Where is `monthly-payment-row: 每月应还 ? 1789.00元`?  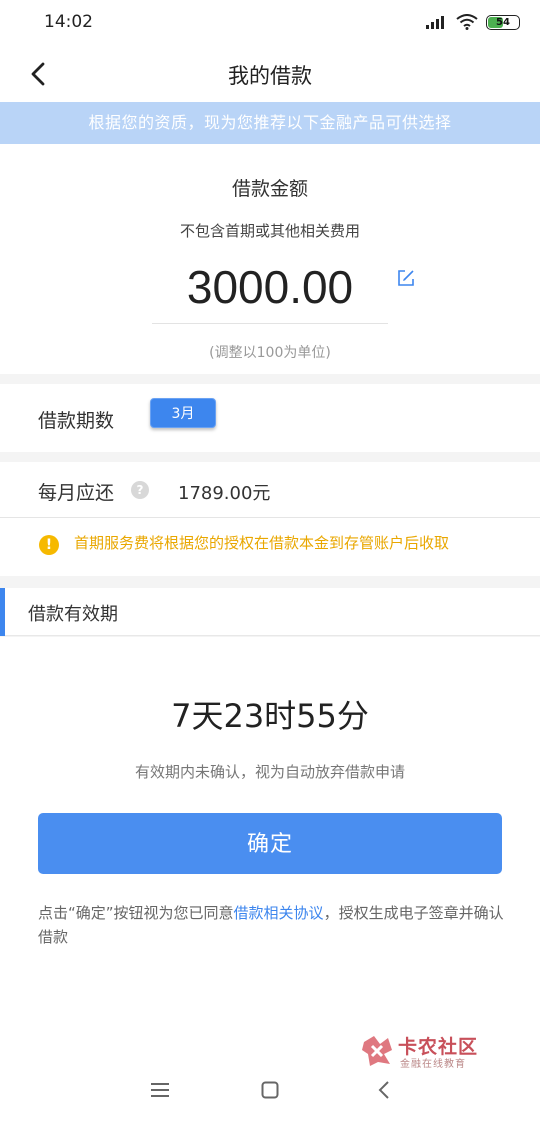 monthly-payment-row: 每月应还 ? 1789.00元 is located at coordinates (270, 490).